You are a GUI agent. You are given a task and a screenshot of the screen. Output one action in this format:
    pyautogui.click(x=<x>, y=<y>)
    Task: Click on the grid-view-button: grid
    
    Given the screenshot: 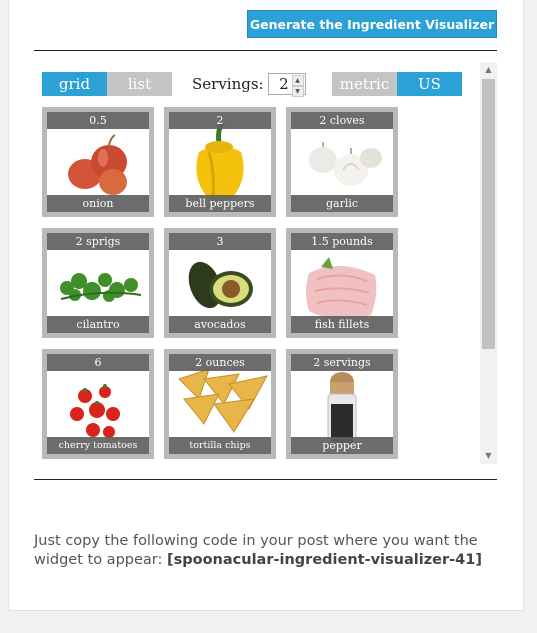 What is the action you would take?
    pyautogui.click(x=74, y=84)
    